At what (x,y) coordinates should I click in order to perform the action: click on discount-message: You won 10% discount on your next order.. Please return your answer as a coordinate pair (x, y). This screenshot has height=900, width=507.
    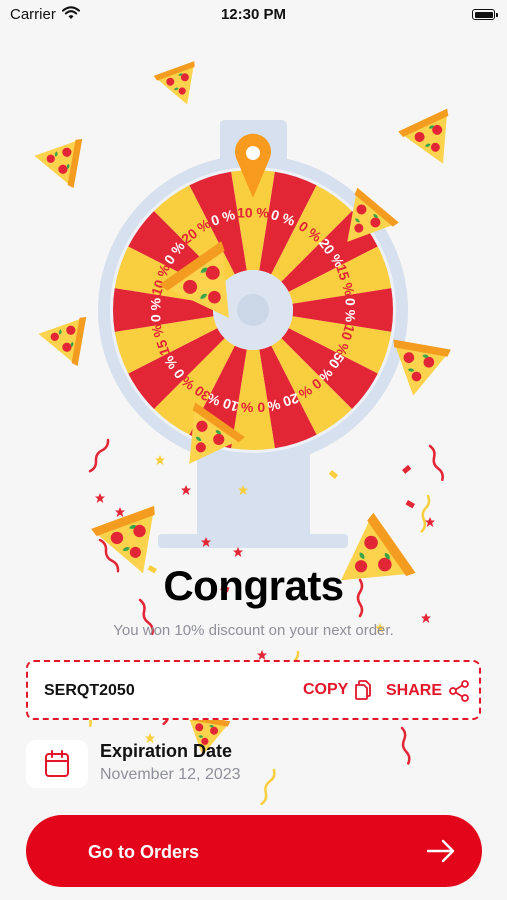
    Looking at the image, I should click on (253, 630).